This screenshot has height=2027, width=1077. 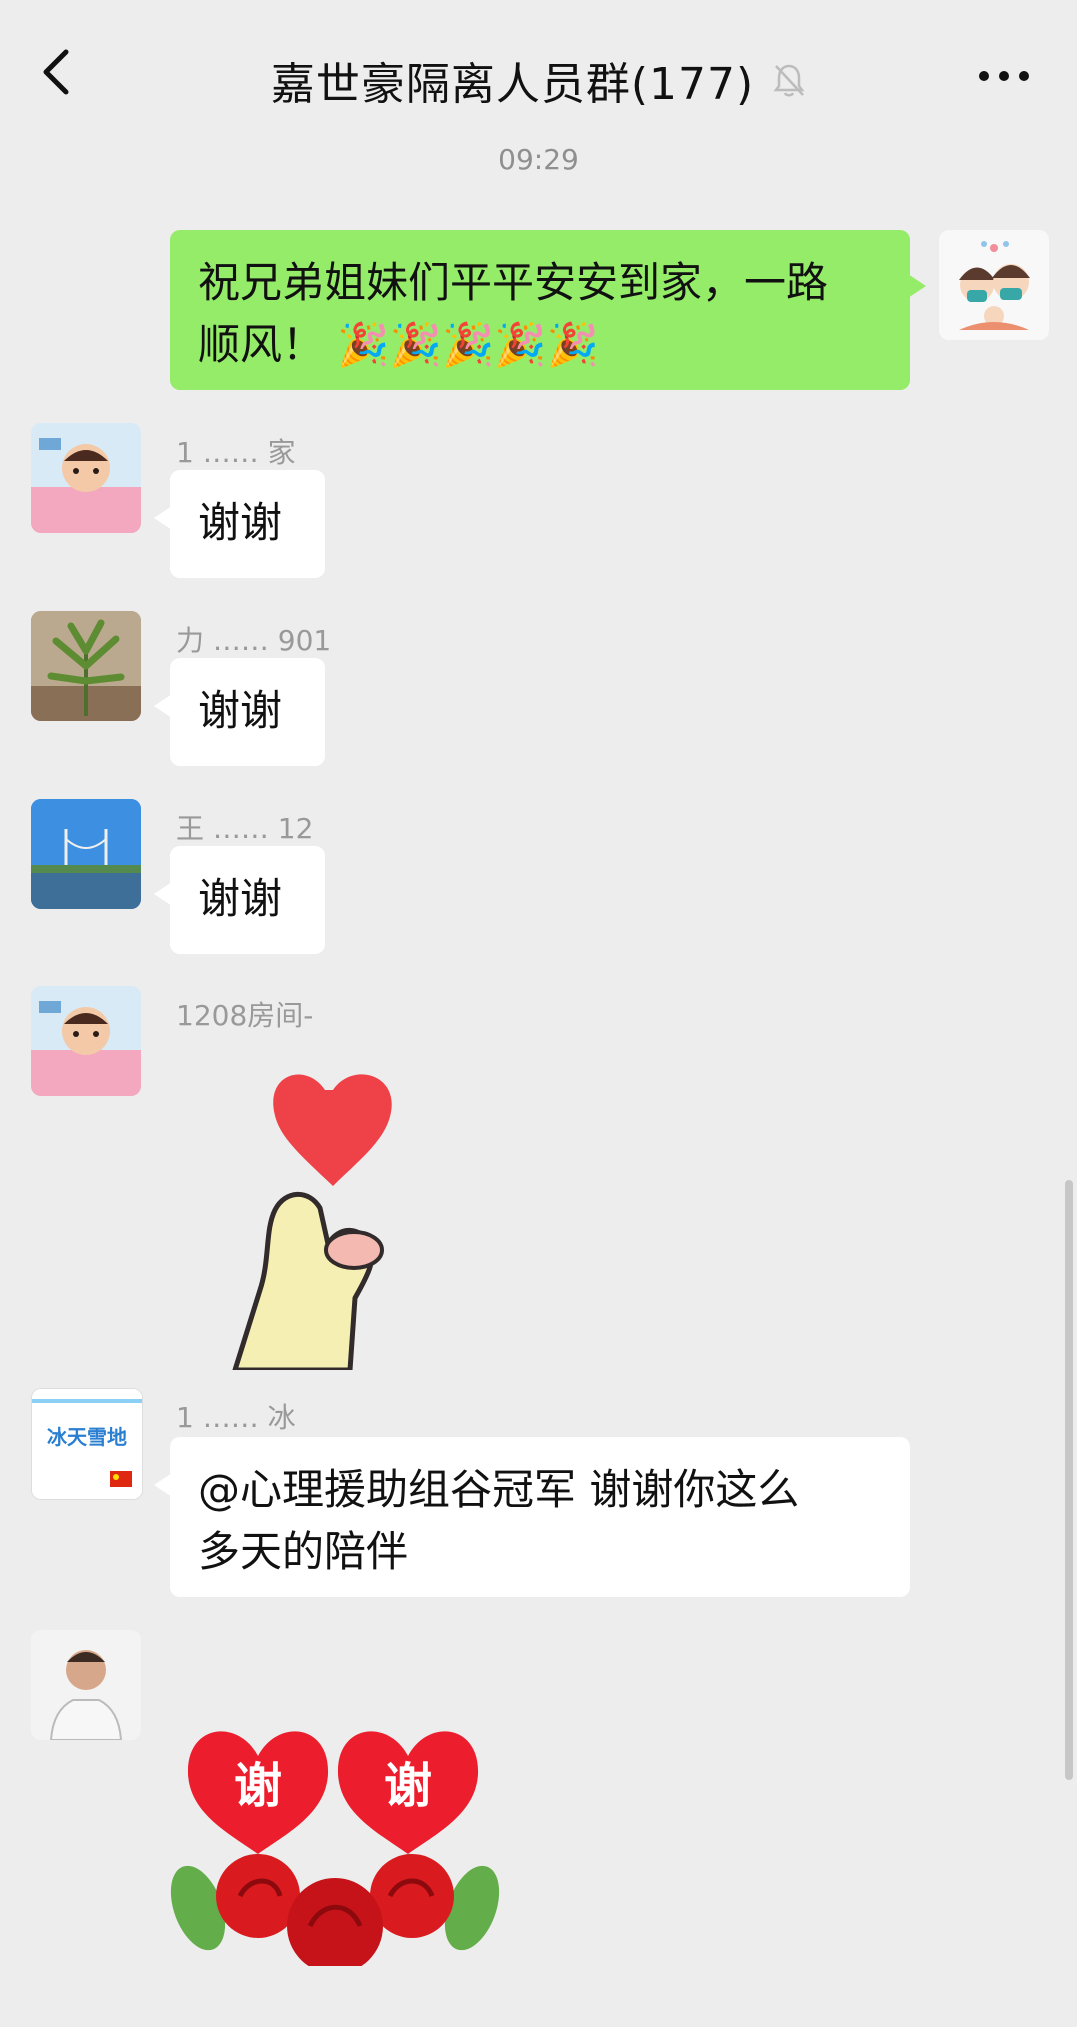 I want to click on more-button, so click(x=1004, y=76).